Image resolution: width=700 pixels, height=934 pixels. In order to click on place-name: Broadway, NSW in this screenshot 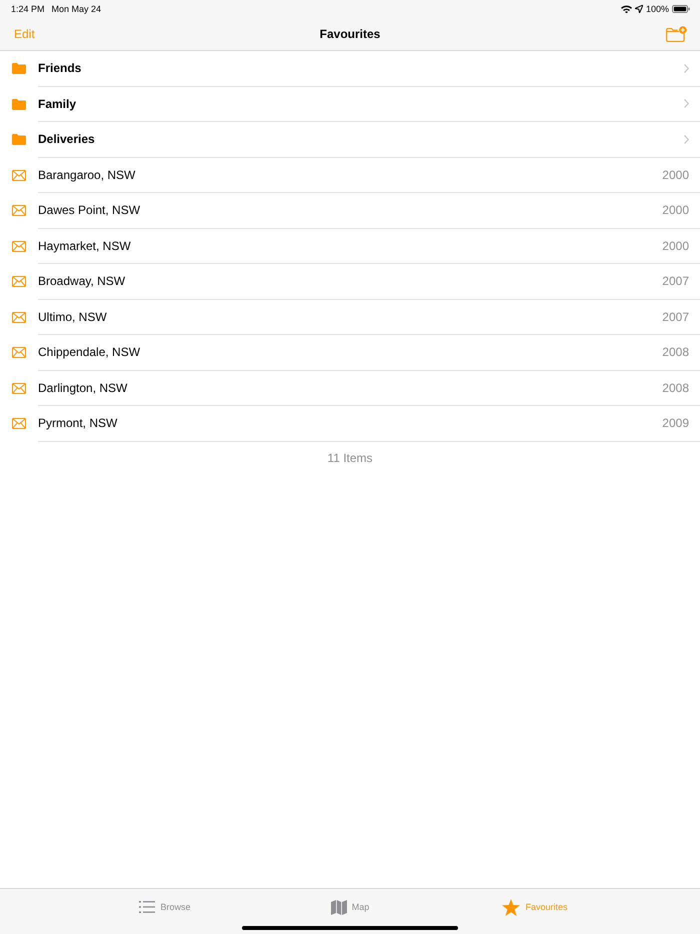, I will do `click(350, 281)`.